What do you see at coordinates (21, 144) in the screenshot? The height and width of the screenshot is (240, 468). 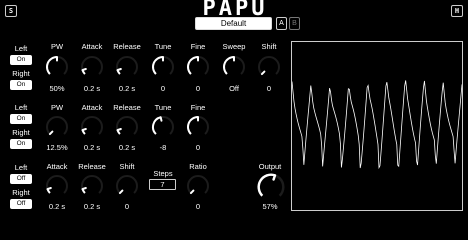 I see `ch2-right-toggle: On` at bounding box center [21, 144].